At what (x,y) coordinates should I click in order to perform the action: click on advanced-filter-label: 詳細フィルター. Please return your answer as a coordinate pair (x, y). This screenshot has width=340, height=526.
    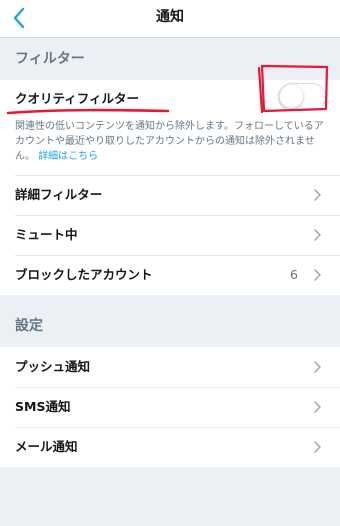
    Looking at the image, I should click on (59, 194).